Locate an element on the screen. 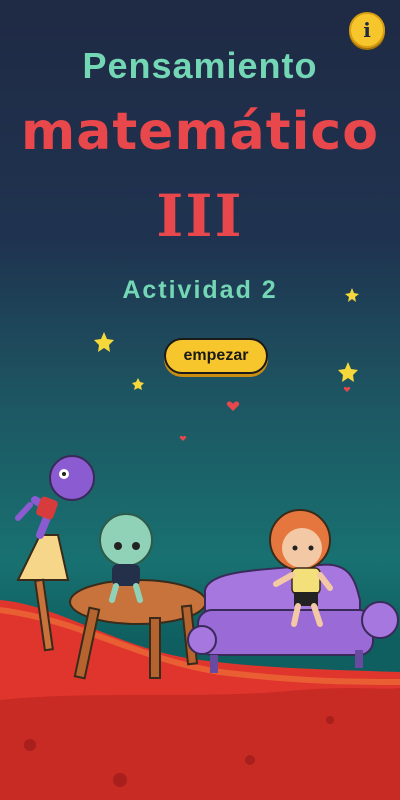 The image size is (400, 800). character-purple-kid is located at coordinates (55, 497).